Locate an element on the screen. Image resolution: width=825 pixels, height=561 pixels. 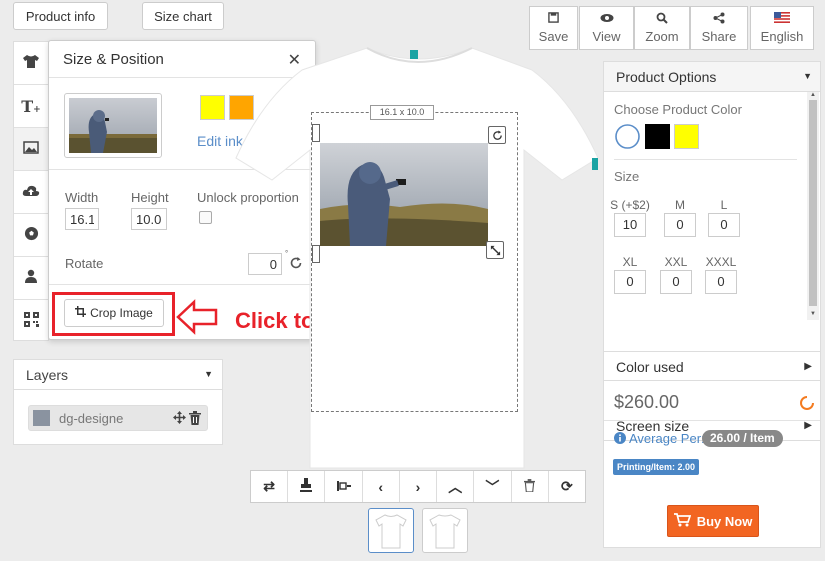
move-right-button: › is located at coordinates (419, 486).